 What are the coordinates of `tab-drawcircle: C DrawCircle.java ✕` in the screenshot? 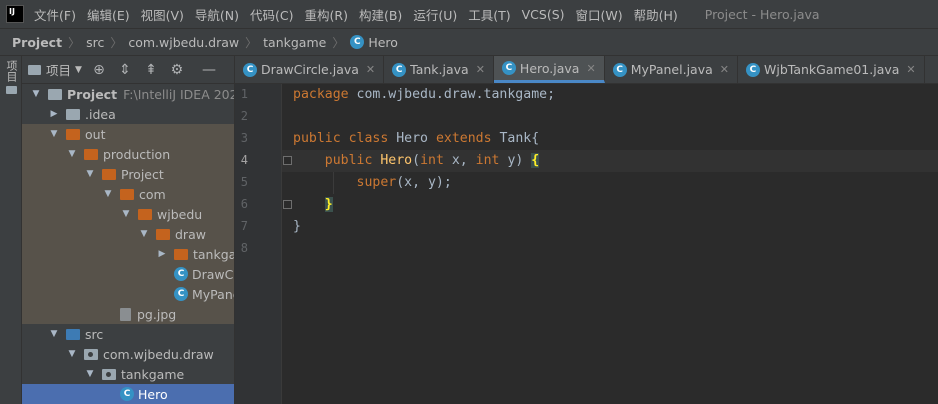 It's located at (310, 69).